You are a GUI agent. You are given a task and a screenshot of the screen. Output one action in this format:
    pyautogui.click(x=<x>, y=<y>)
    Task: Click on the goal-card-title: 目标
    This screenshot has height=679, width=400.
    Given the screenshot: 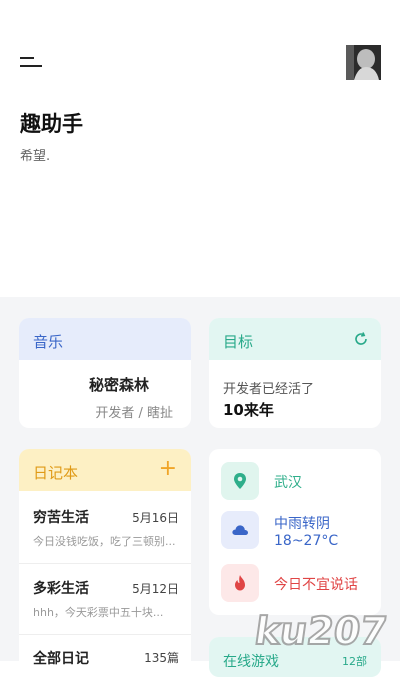 What is the action you would take?
    pyautogui.click(x=238, y=342)
    